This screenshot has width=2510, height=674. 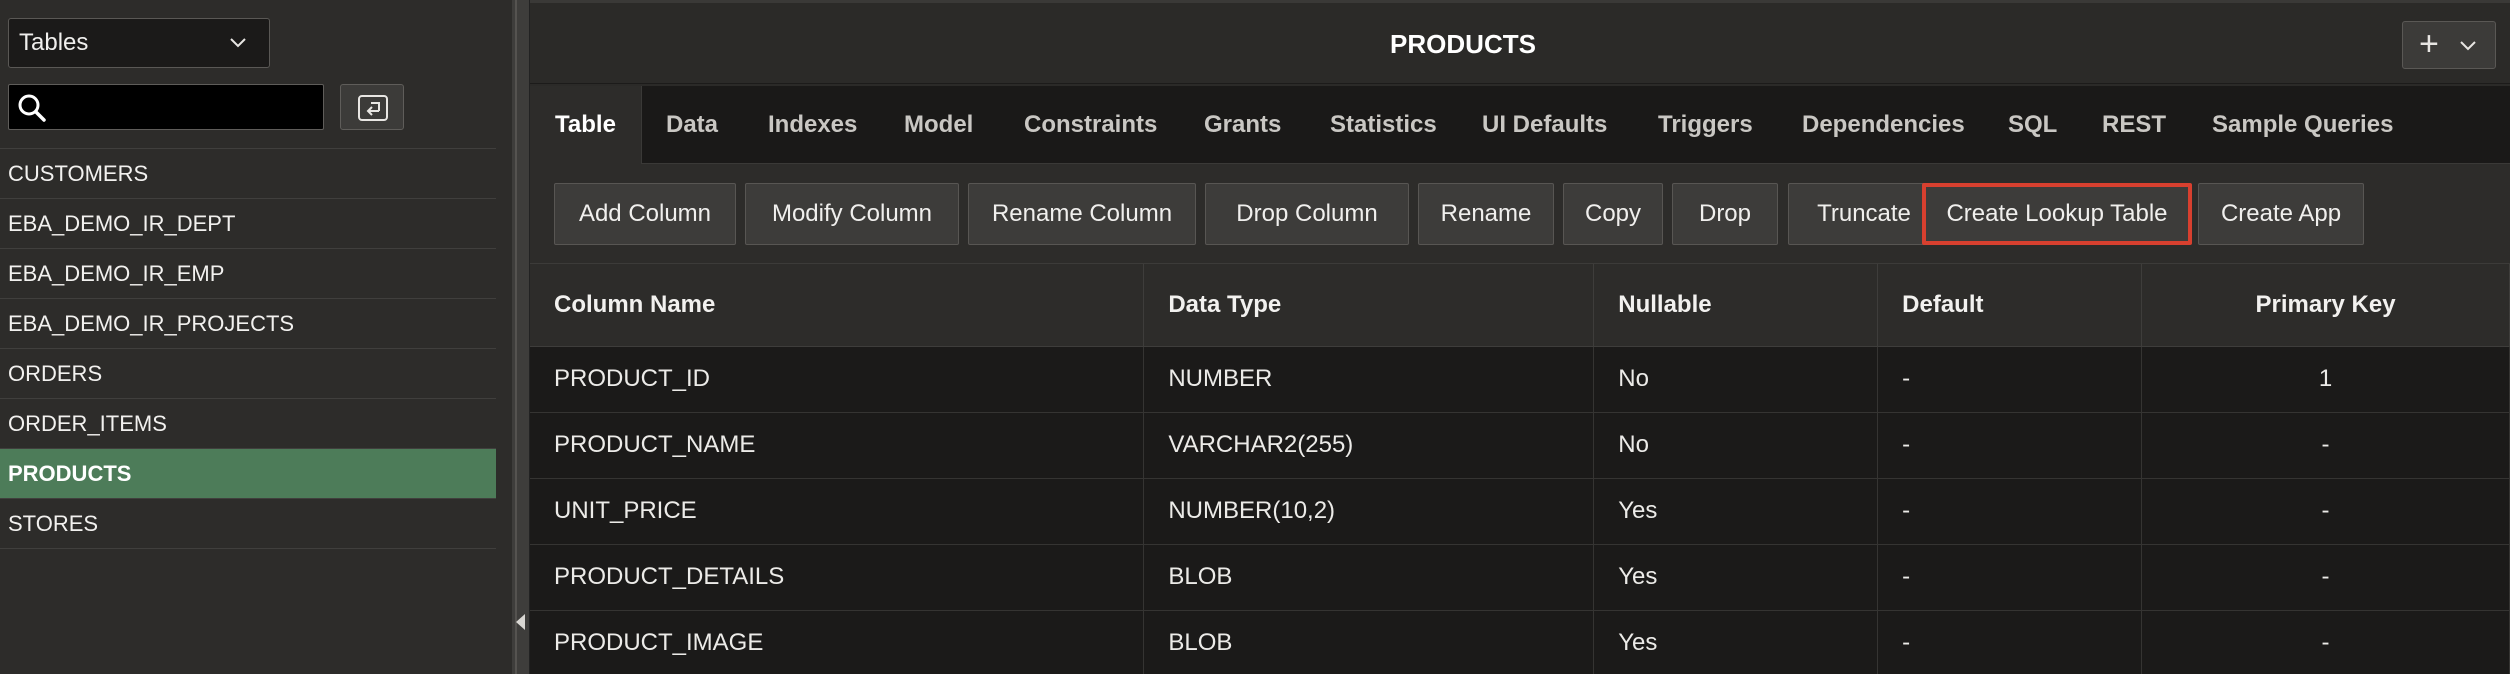 What do you see at coordinates (1725, 214) in the screenshot?
I see `drop-button: Drop` at bounding box center [1725, 214].